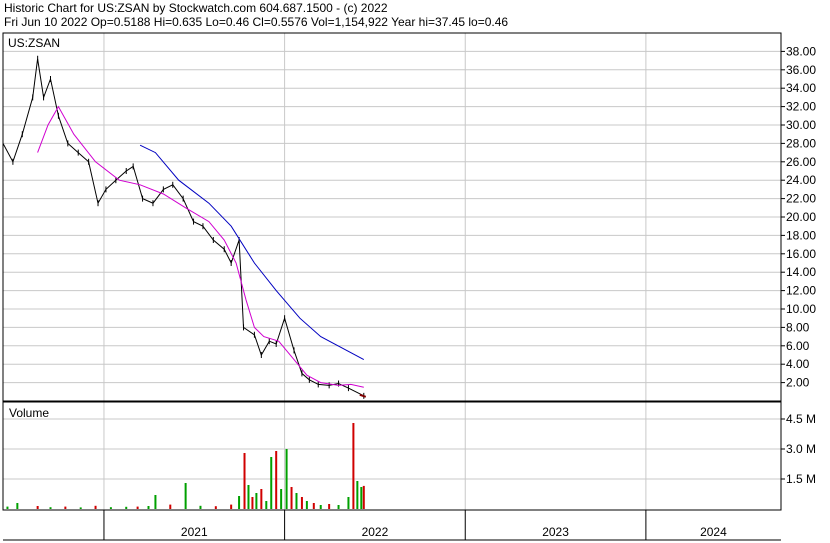 This screenshot has width=830, height=543. I want to click on price-tick-label: 32.00, so click(801, 107).